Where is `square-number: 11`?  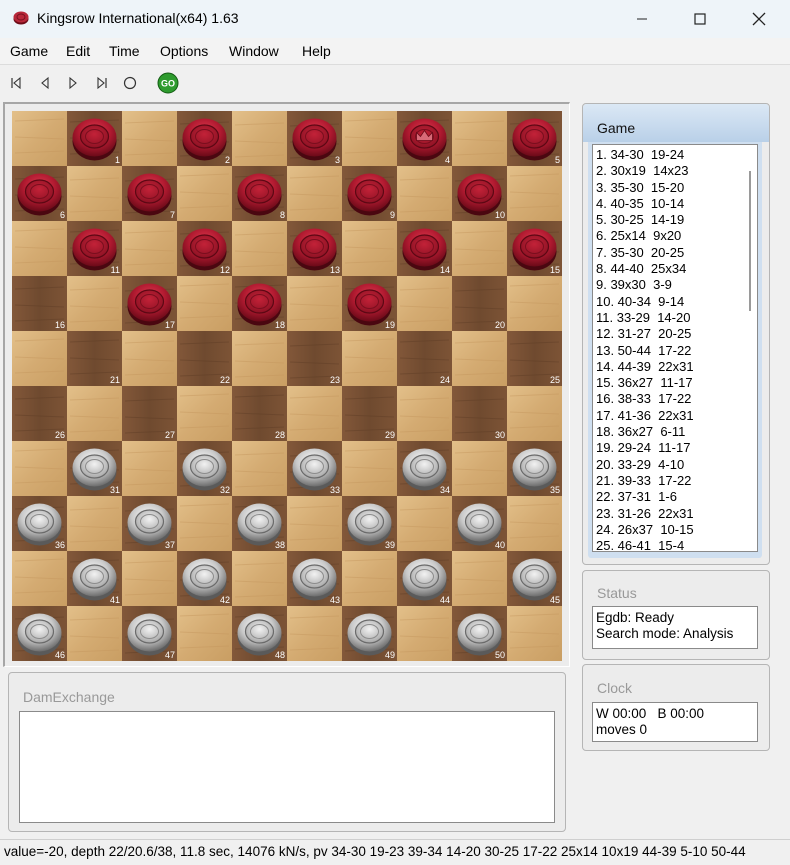 square-number: 11 is located at coordinates (115, 270).